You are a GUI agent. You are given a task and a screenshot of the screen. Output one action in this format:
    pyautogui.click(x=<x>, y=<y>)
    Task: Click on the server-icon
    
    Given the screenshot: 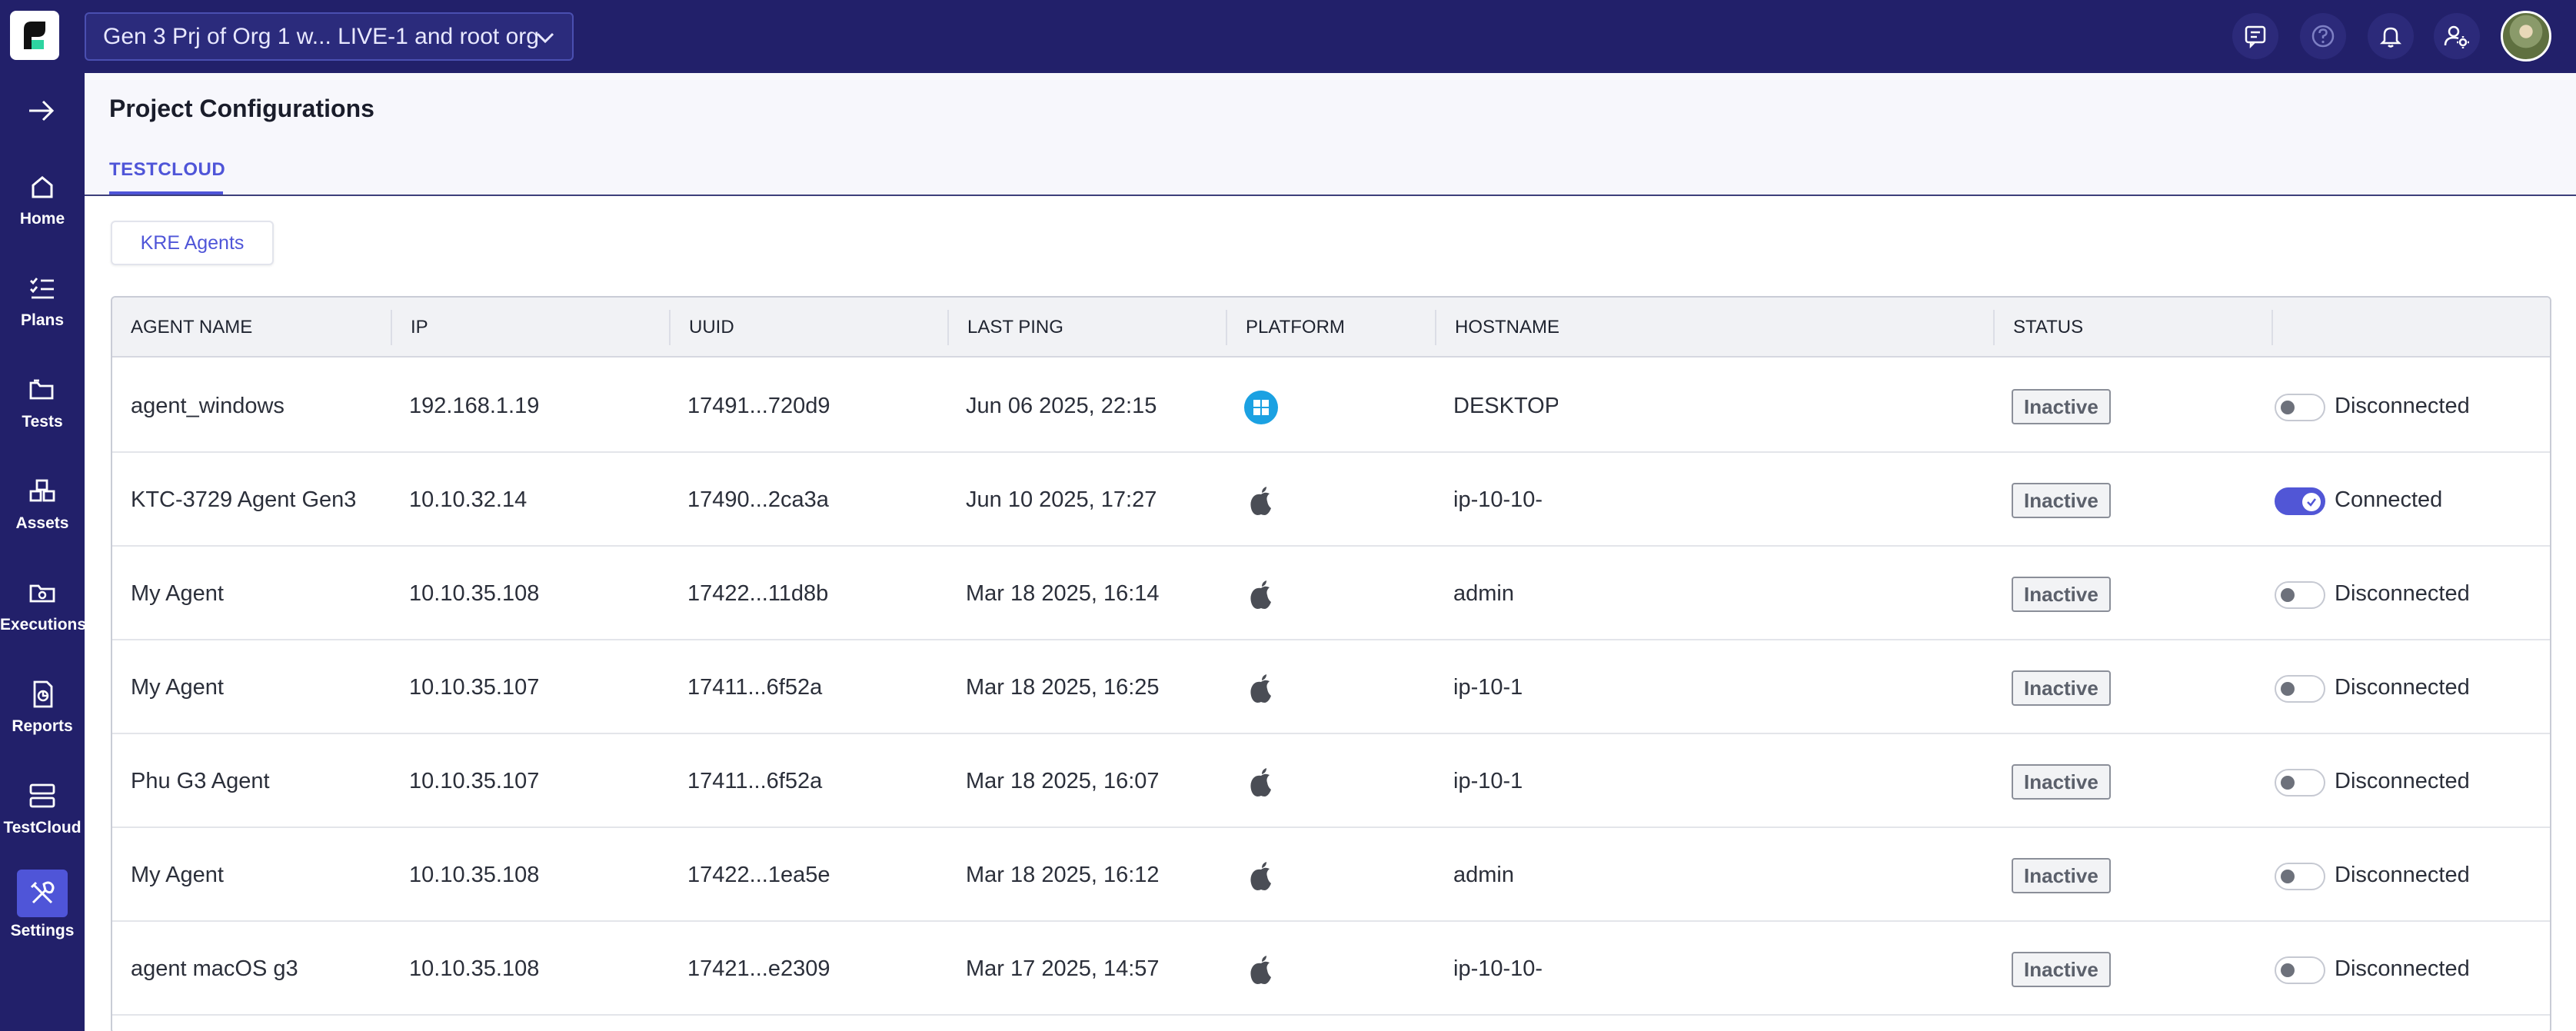 What is the action you would take?
    pyautogui.click(x=42, y=795)
    